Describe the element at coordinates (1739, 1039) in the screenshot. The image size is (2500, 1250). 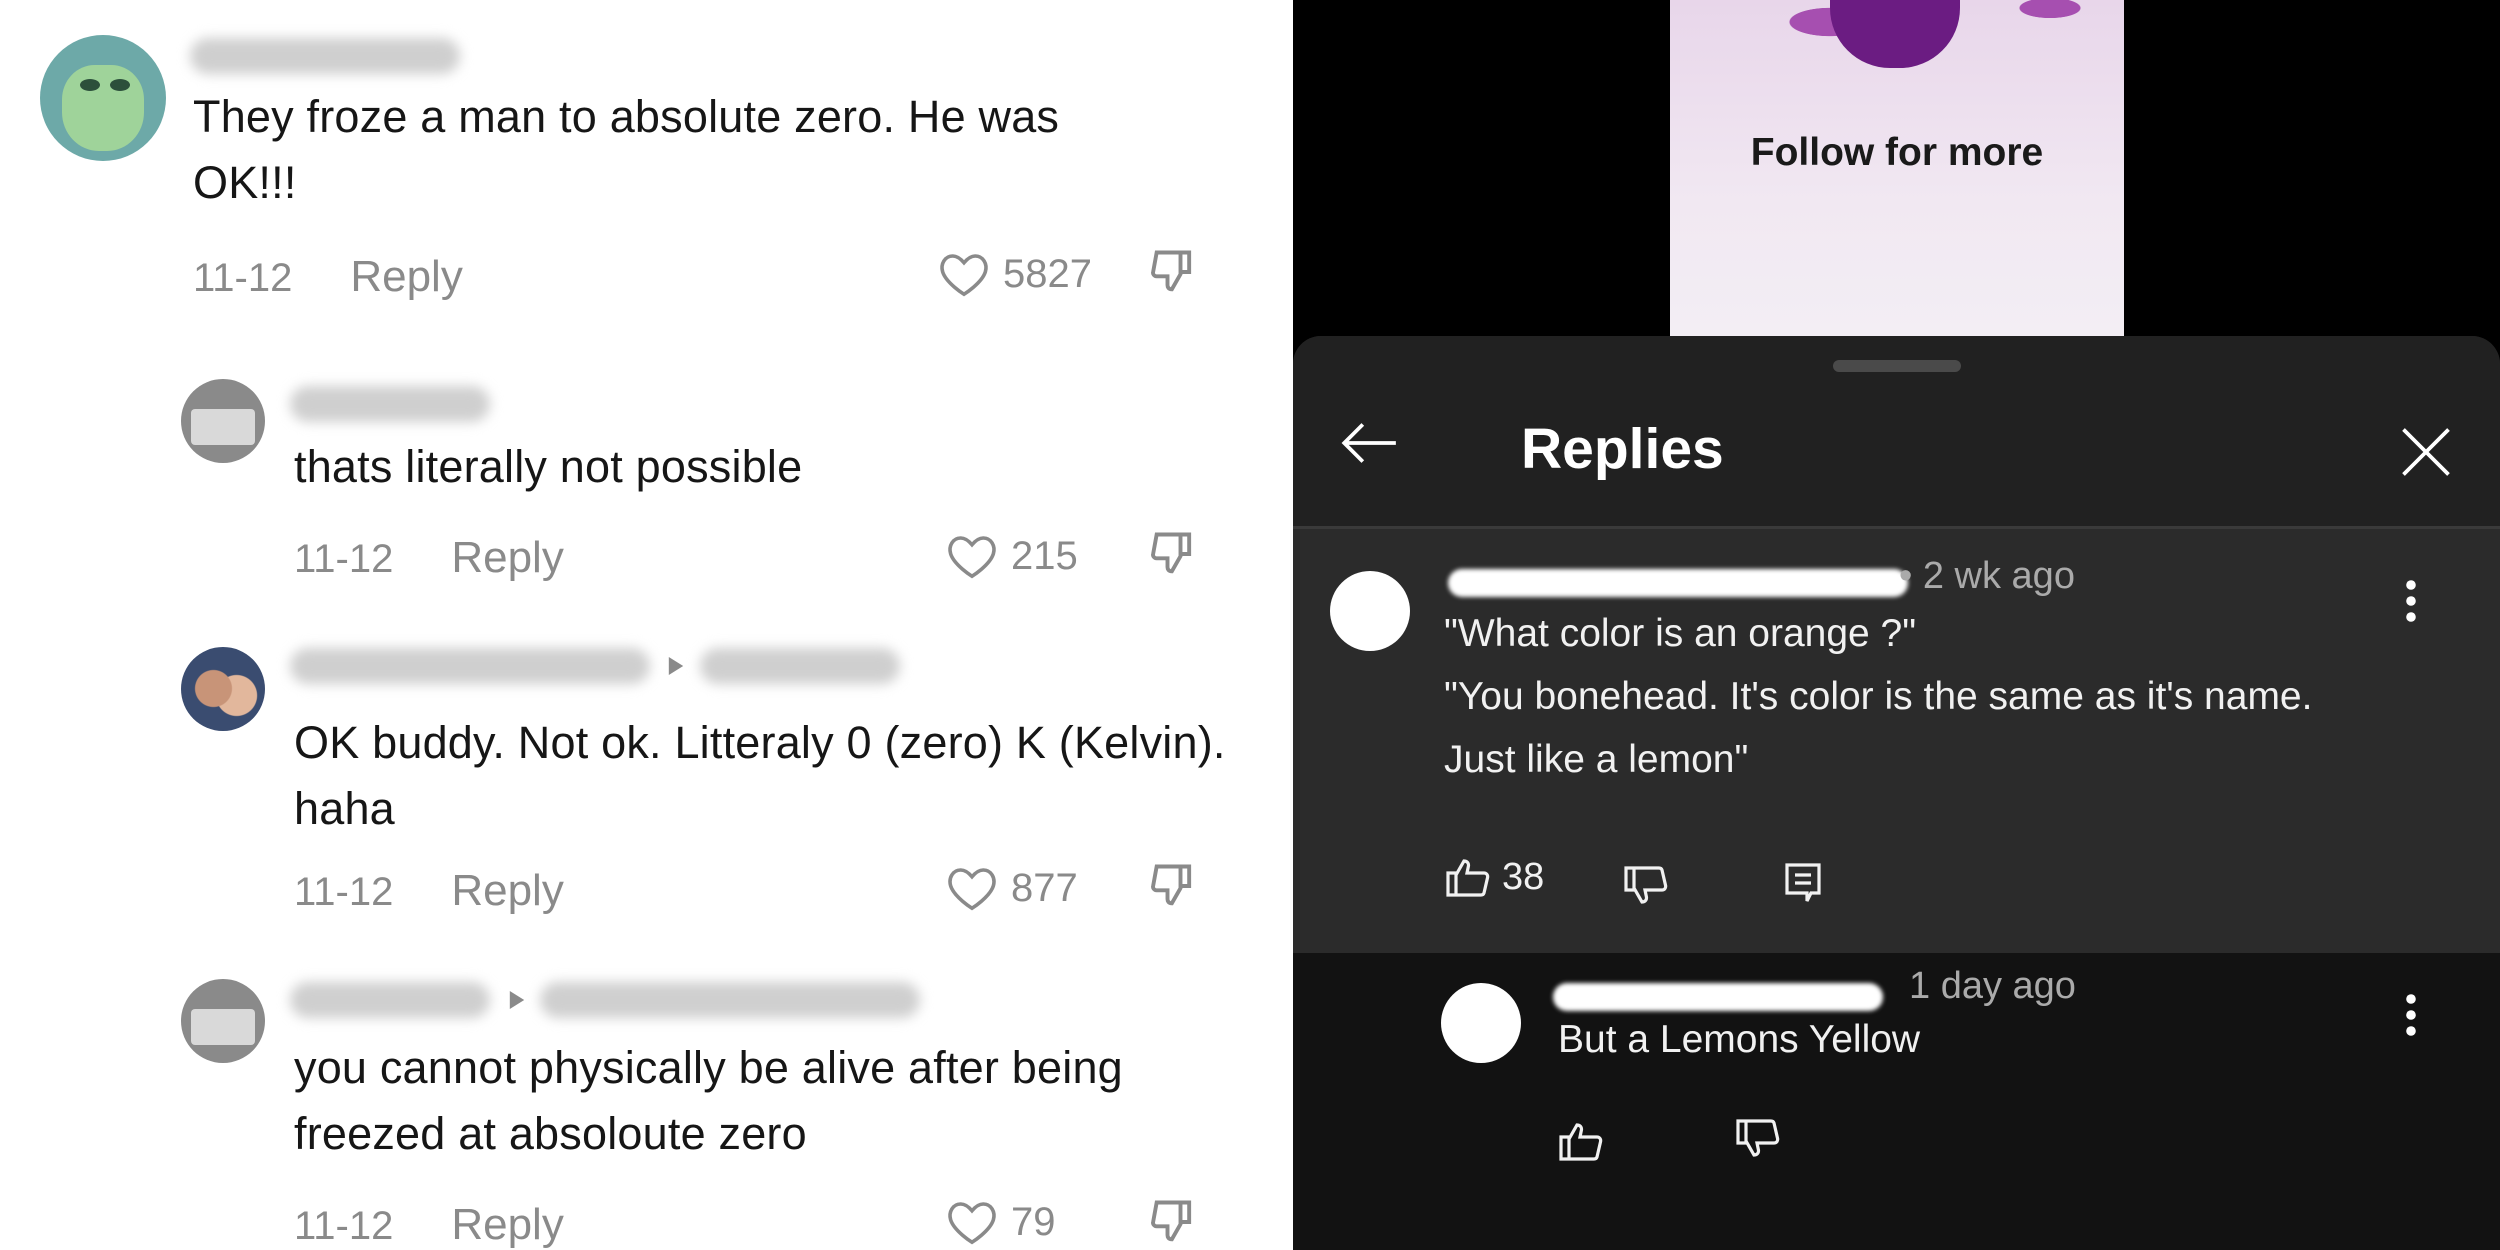
I see `comment-text: But a Lemons Yellow` at that location.